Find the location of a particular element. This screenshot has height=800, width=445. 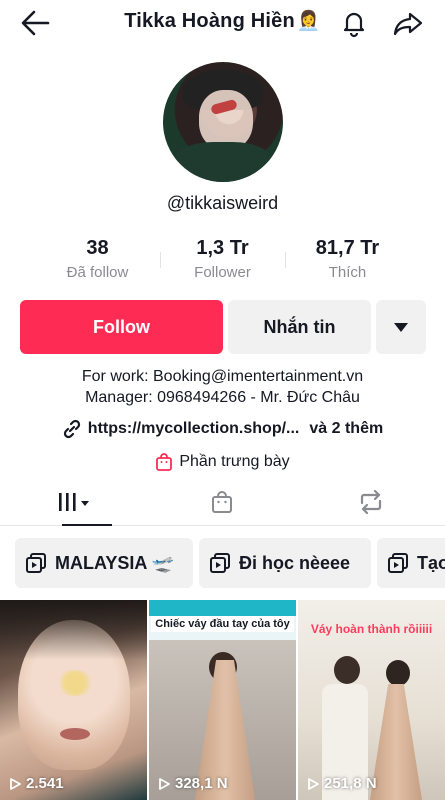

thumbnail-glitter is located at coordinates (75, 683).